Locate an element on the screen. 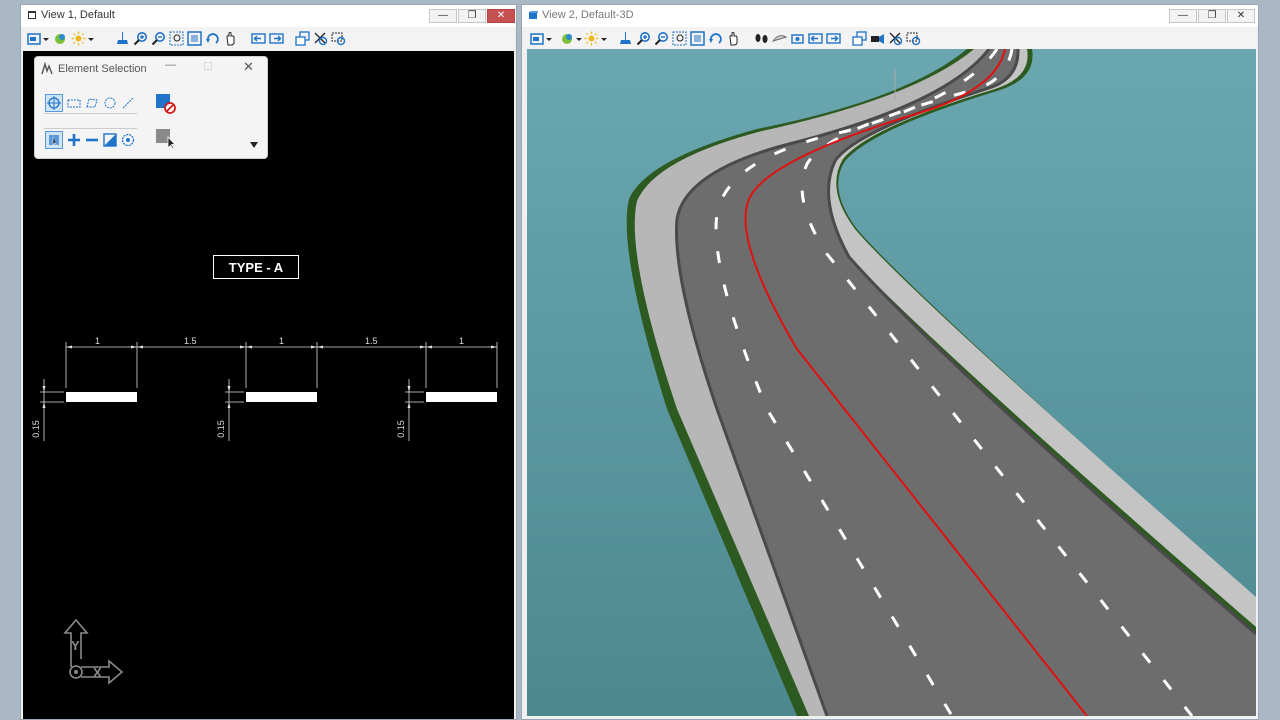 Image resolution: width=1280 pixels, height=720 pixels. fly-icon is located at coordinates (779, 38).